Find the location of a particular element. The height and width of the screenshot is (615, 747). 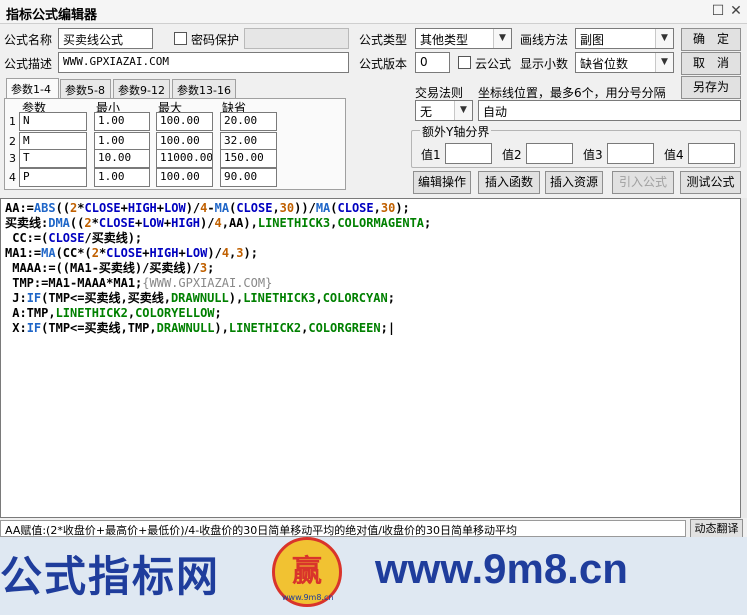

password-protect-checkbox is located at coordinates (180, 38).